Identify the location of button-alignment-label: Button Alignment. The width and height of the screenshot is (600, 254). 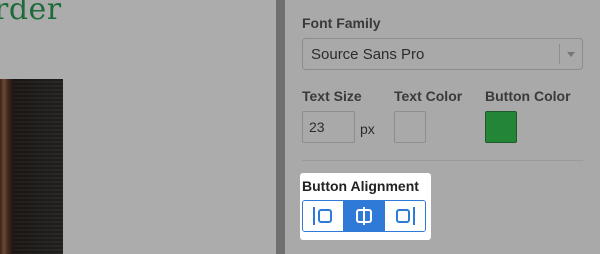
(360, 186).